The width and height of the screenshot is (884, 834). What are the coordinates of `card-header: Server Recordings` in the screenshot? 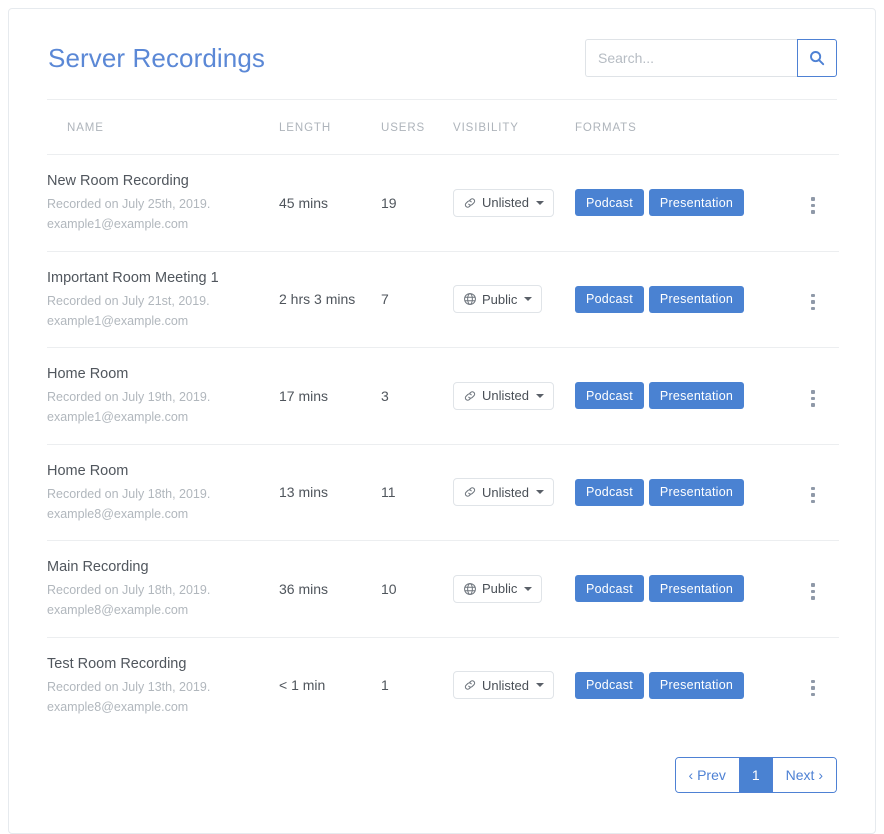 It's located at (442, 54).